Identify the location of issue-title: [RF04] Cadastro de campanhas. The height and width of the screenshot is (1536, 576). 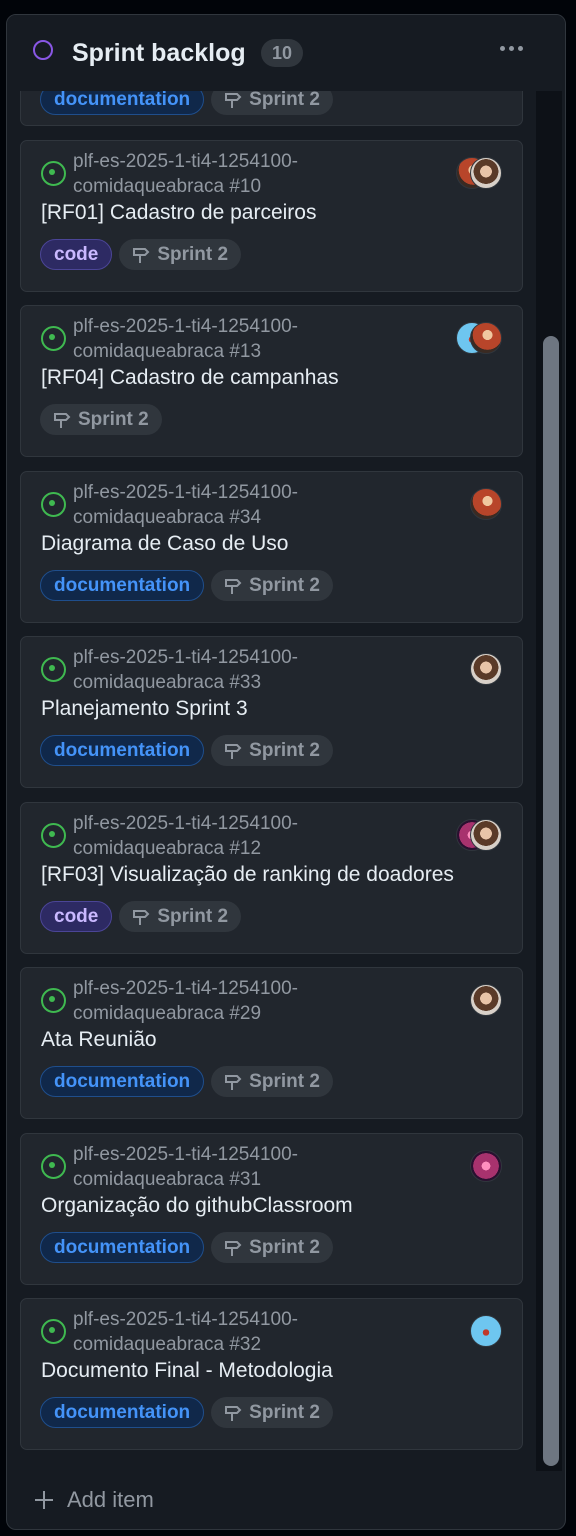
(190, 378).